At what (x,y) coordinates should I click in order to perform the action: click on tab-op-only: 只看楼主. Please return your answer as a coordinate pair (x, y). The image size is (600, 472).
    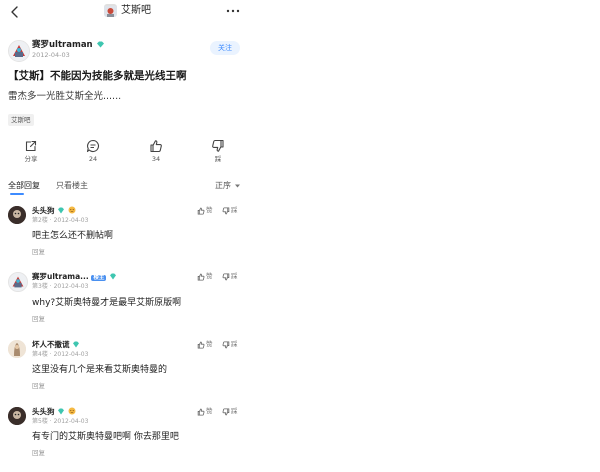
    Looking at the image, I should click on (72, 186).